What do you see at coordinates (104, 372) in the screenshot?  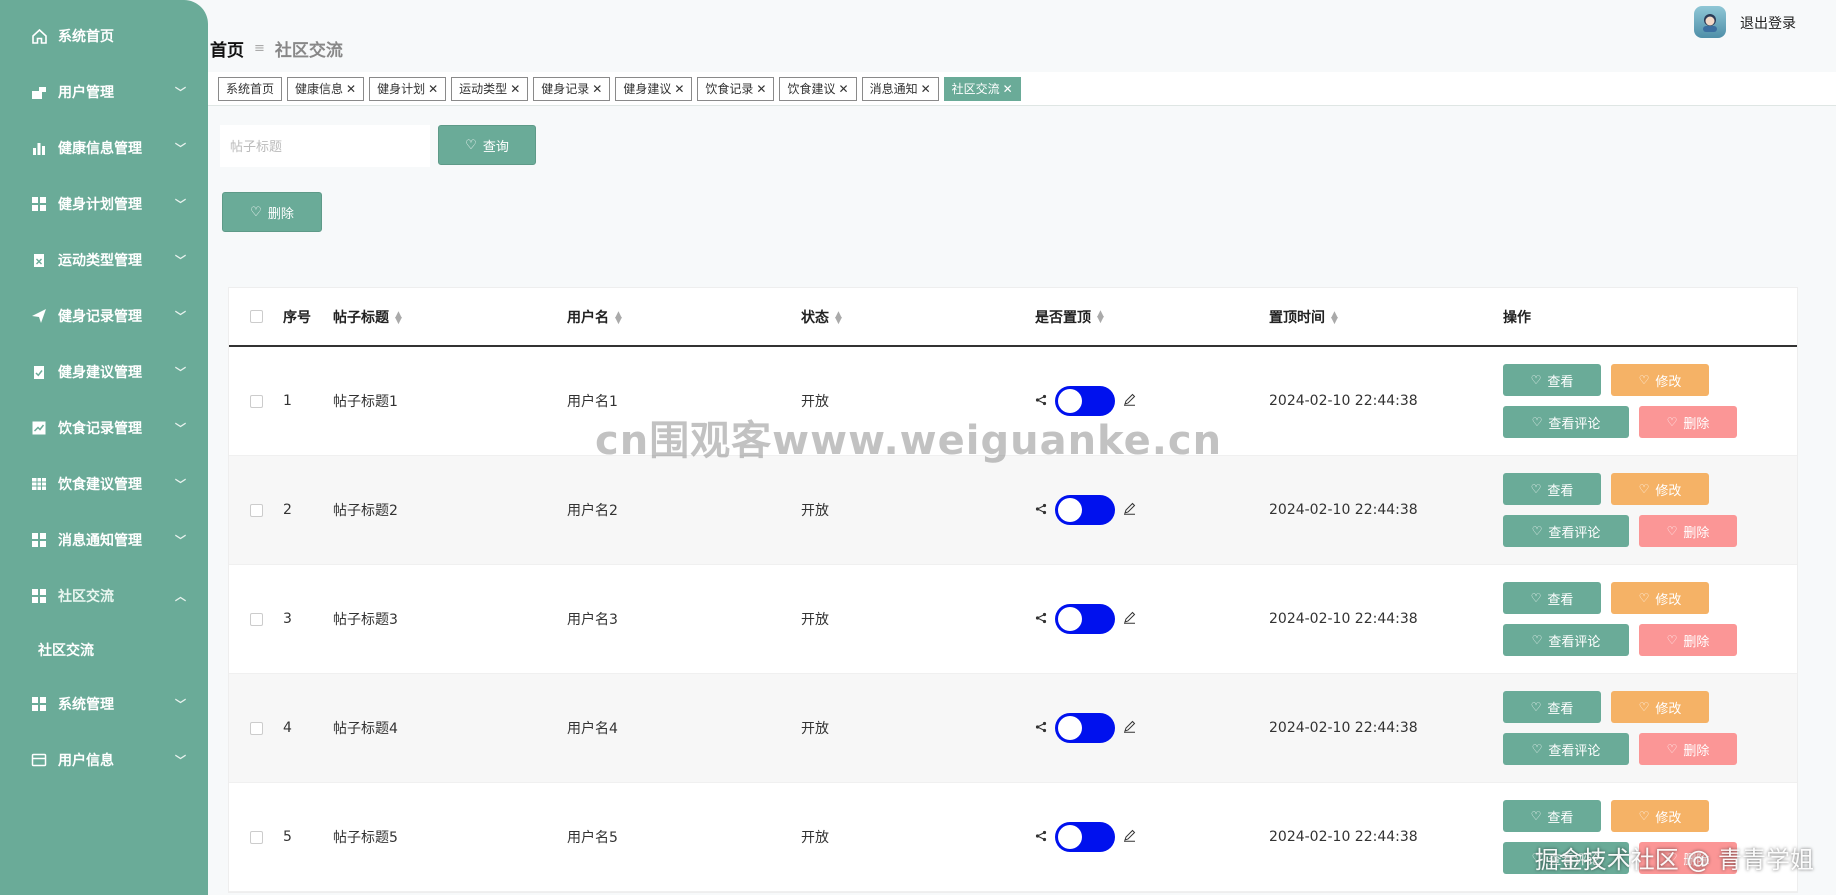 I see `sidebar-item-6: 健身建议管理 ﹀` at bounding box center [104, 372].